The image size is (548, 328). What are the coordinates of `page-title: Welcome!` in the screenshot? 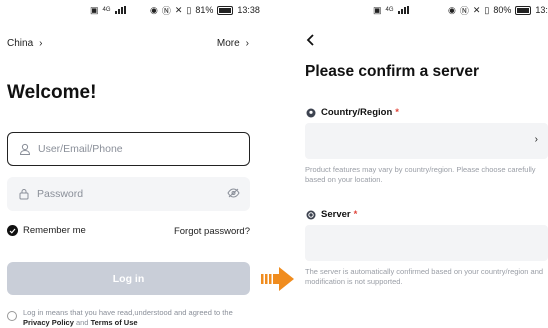 It's located at (52, 92).